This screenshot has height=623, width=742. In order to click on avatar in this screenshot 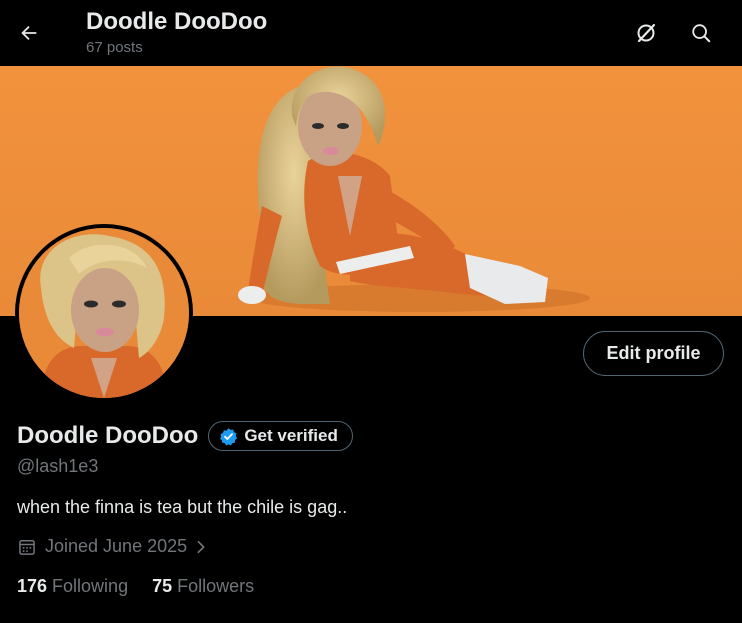, I will do `click(104, 313)`.